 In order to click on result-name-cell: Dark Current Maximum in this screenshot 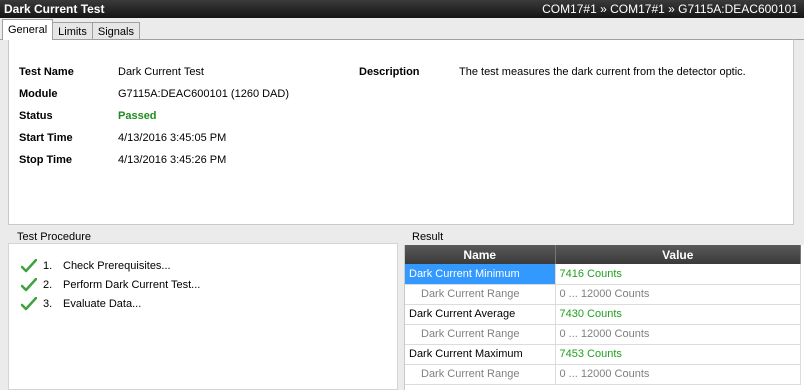, I will do `click(480, 354)`.